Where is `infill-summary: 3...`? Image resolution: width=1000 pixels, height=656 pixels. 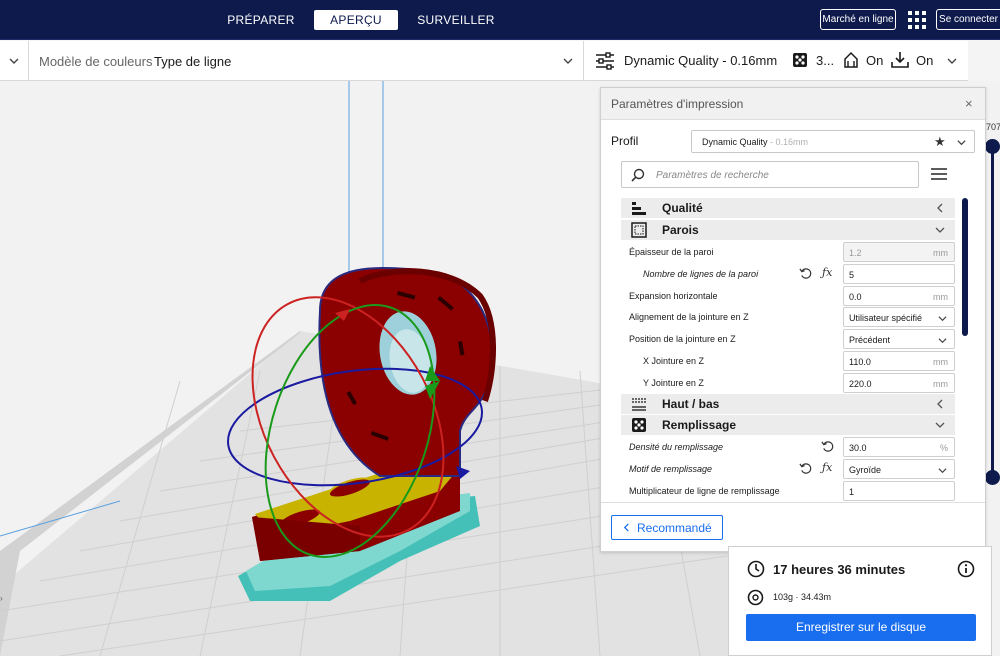 infill-summary: 3... is located at coordinates (825, 60).